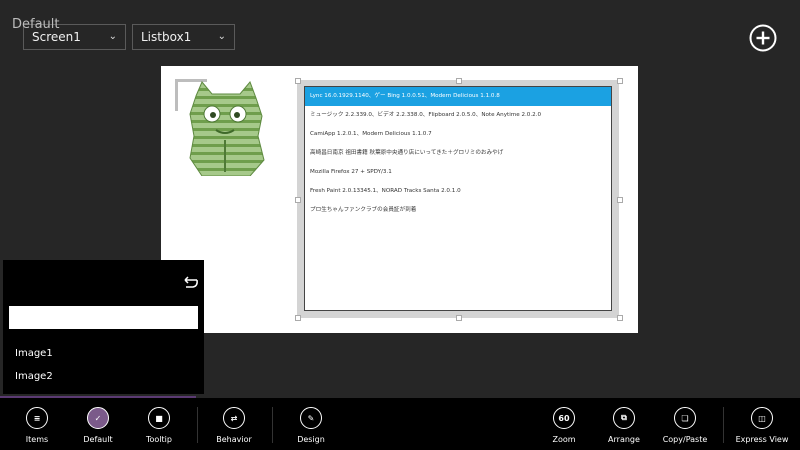 The height and width of the screenshot is (450, 800). What do you see at coordinates (98, 418) in the screenshot?
I see `chart-edit-icon: ✓` at bounding box center [98, 418].